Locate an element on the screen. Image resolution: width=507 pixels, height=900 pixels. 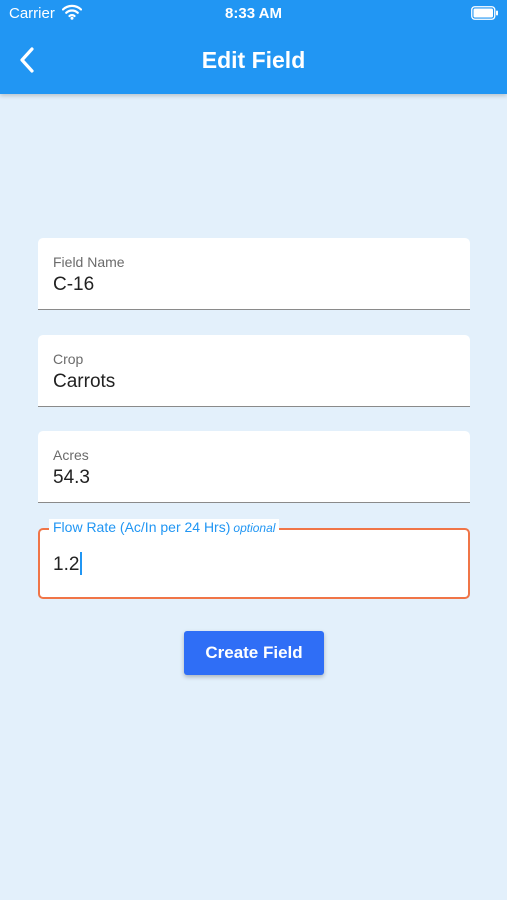
acres-input: Acres 54.3 is located at coordinates (254, 467).